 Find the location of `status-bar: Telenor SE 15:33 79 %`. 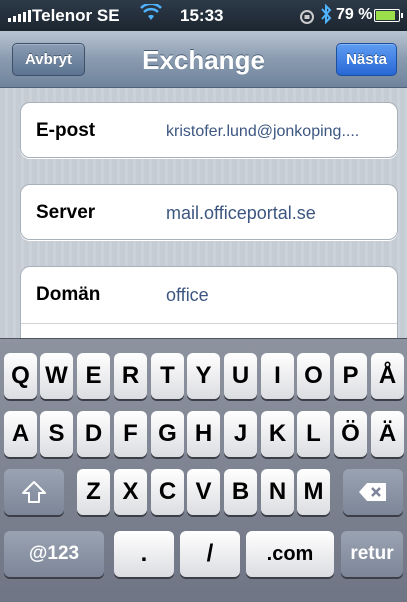

status-bar: Telenor SE 15:33 79 % is located at coordinates (203, 15).